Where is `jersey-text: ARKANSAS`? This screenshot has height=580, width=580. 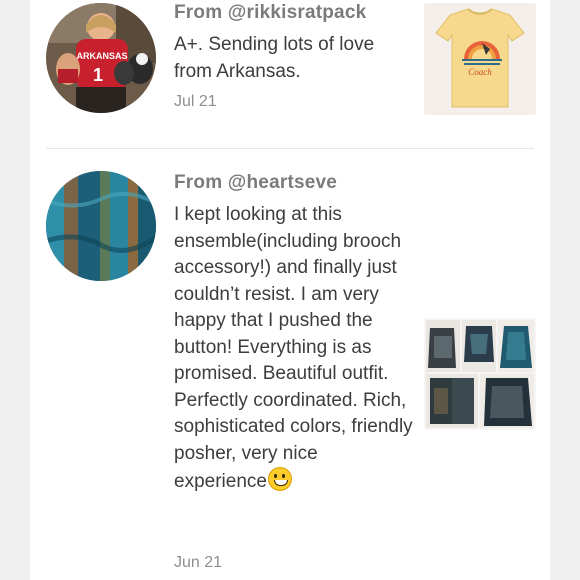 jersey-text: ARKANSAS is located at coordinates (101, 56).